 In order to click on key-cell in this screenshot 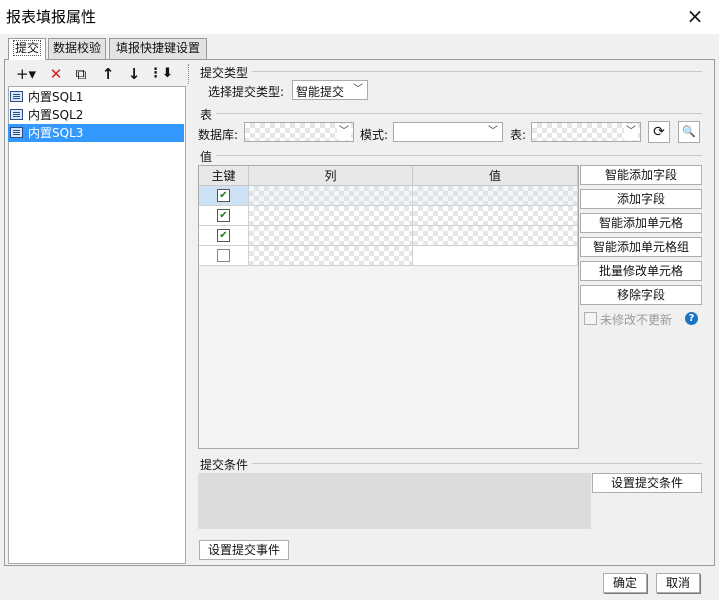, I will do `click(224, 256)`.